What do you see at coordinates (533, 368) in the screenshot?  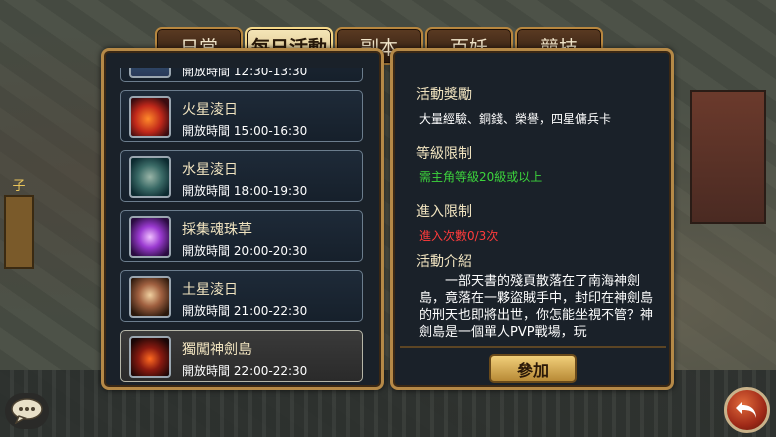 I see `join-button: 參加` at bounding box center [533, 368].